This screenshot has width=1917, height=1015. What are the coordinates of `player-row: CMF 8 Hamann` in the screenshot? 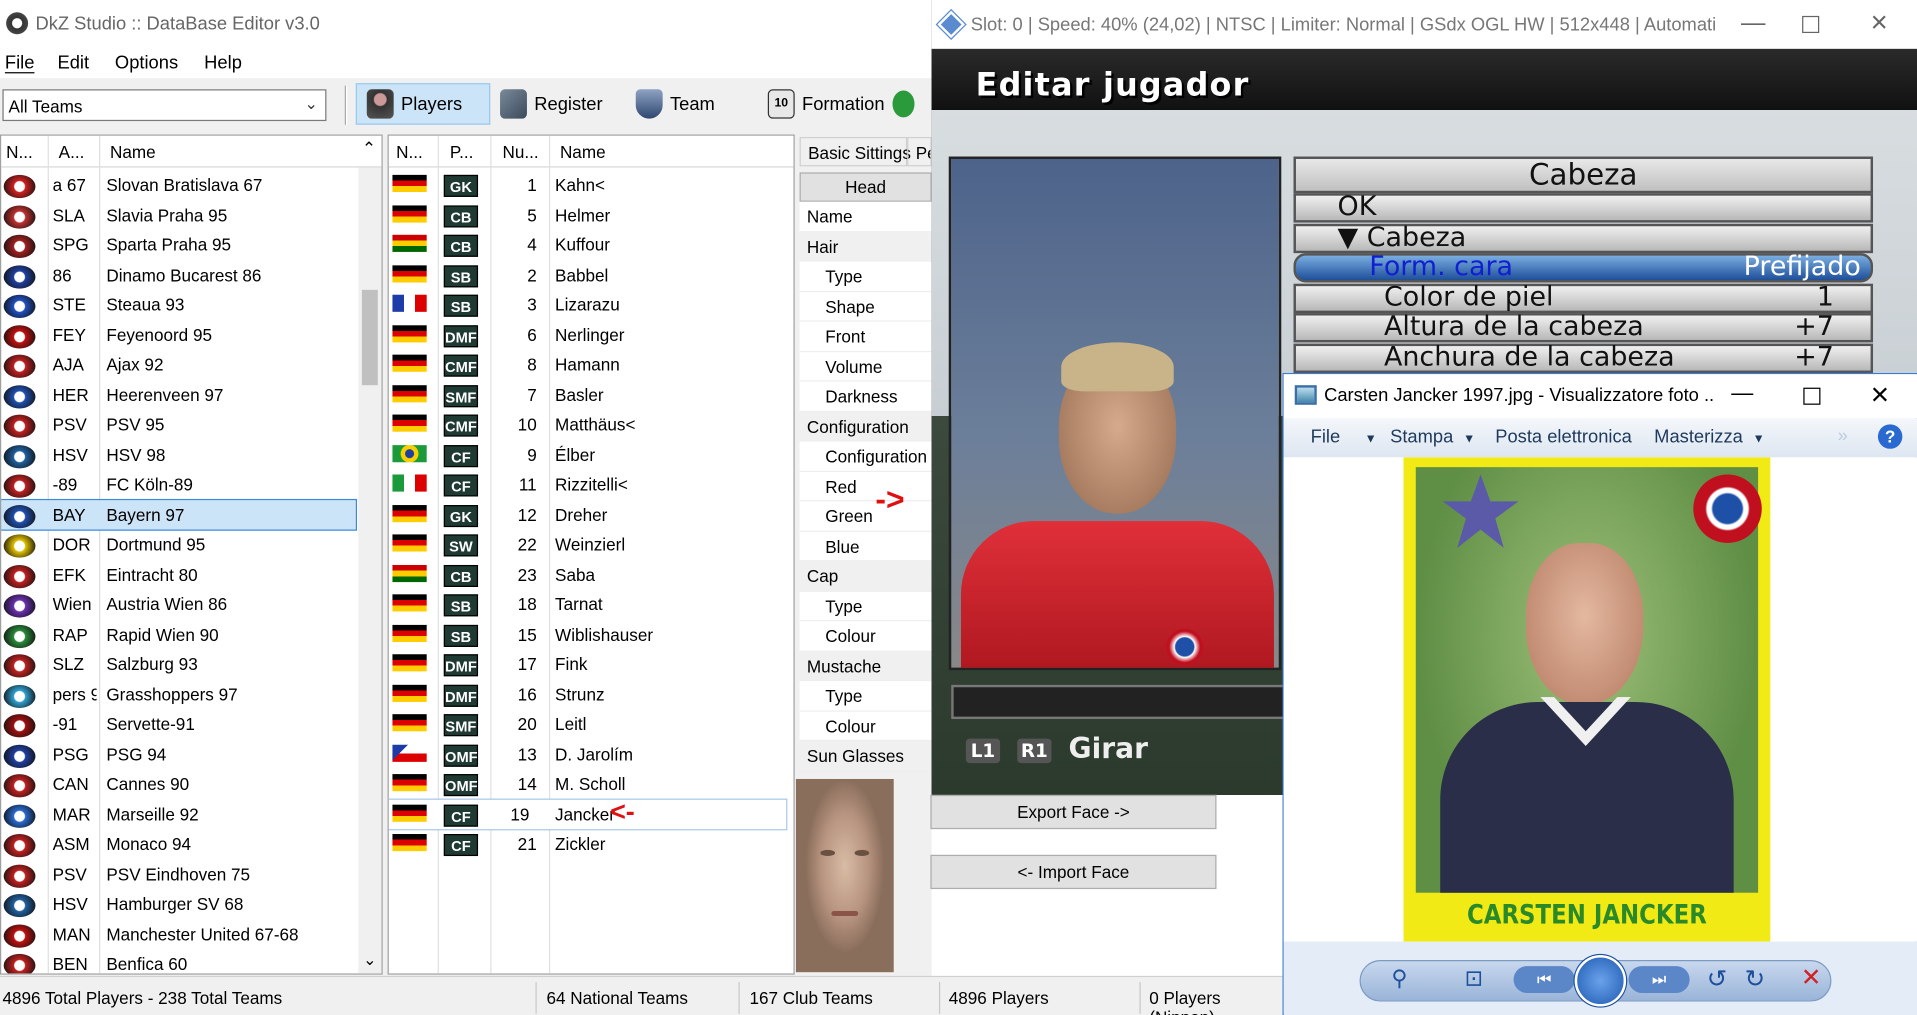 It's located at (591, 365).